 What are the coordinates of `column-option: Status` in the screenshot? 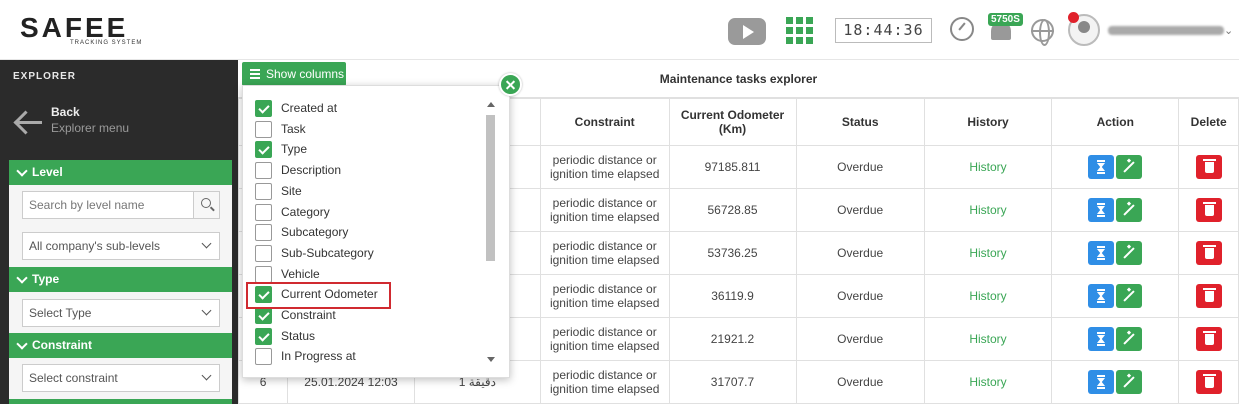 It's located at (365, 336).